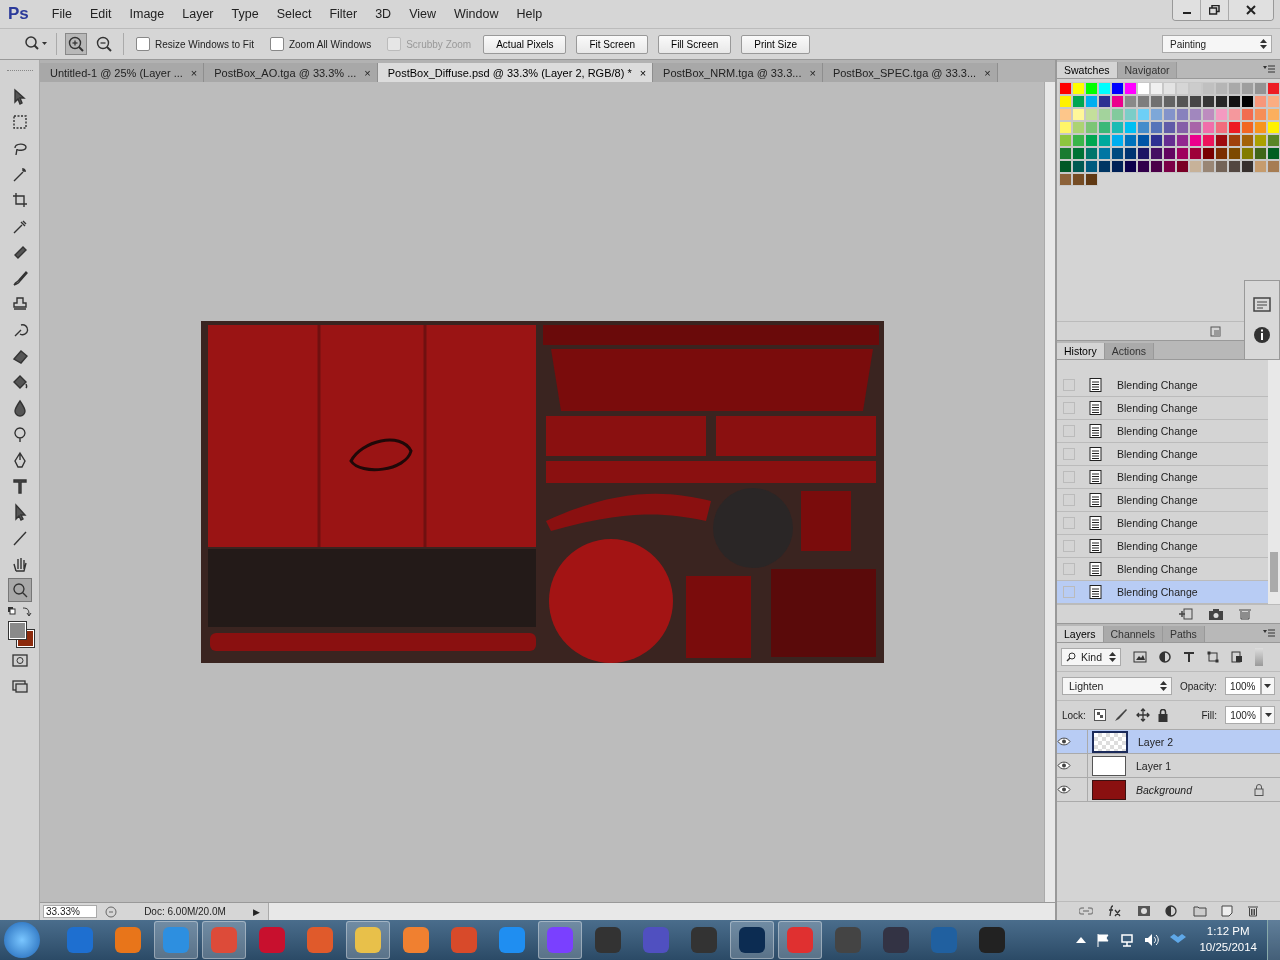 The image size is (1280, 960). I want to click on opacity-field: 100%, so click(1242, 686).